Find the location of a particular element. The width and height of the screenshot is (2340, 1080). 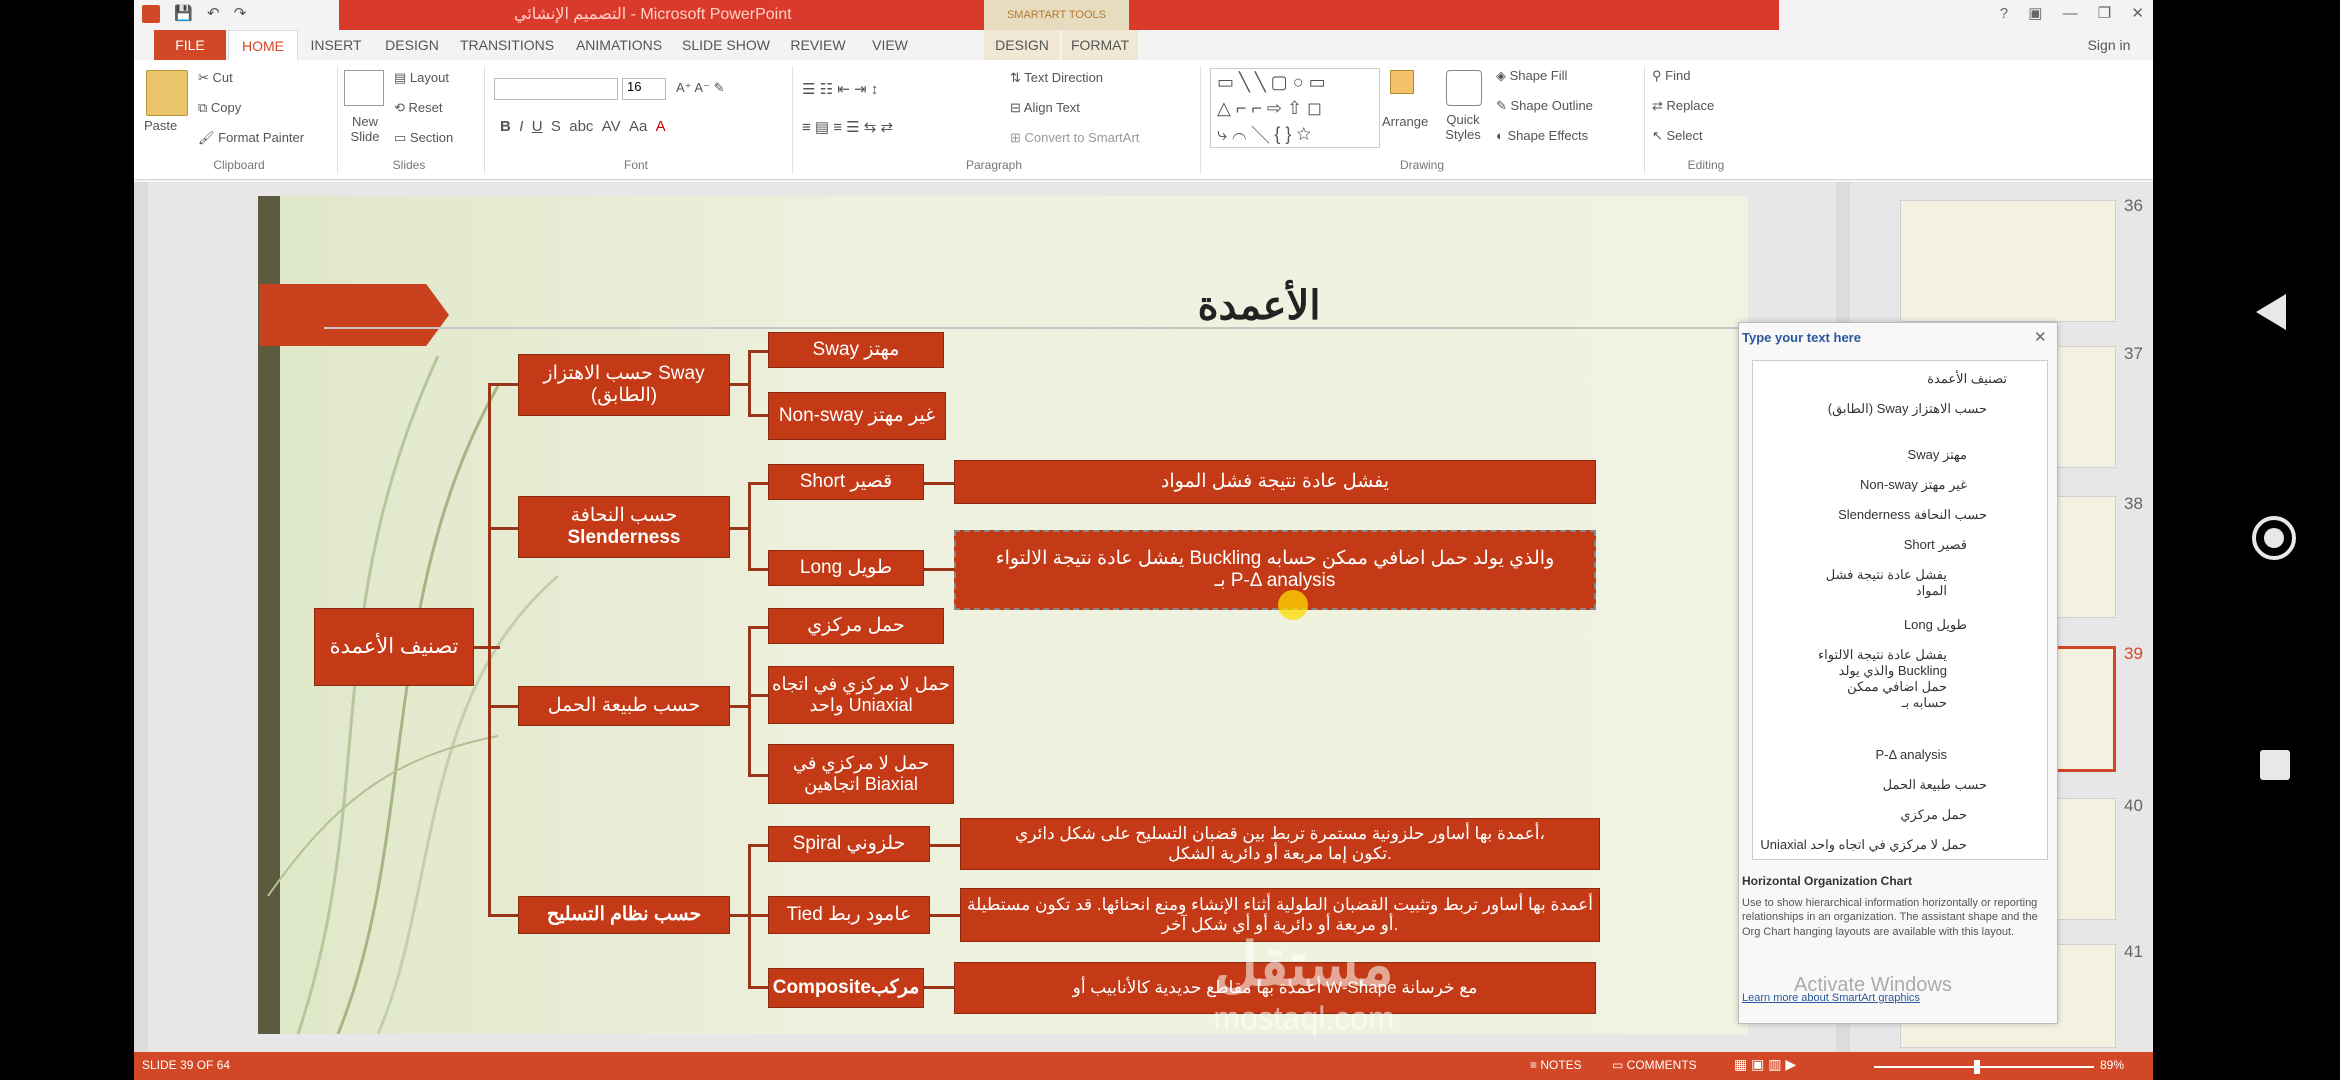

format-painter-button: 🖌 Format Painter is located at coordinates (251, 138).